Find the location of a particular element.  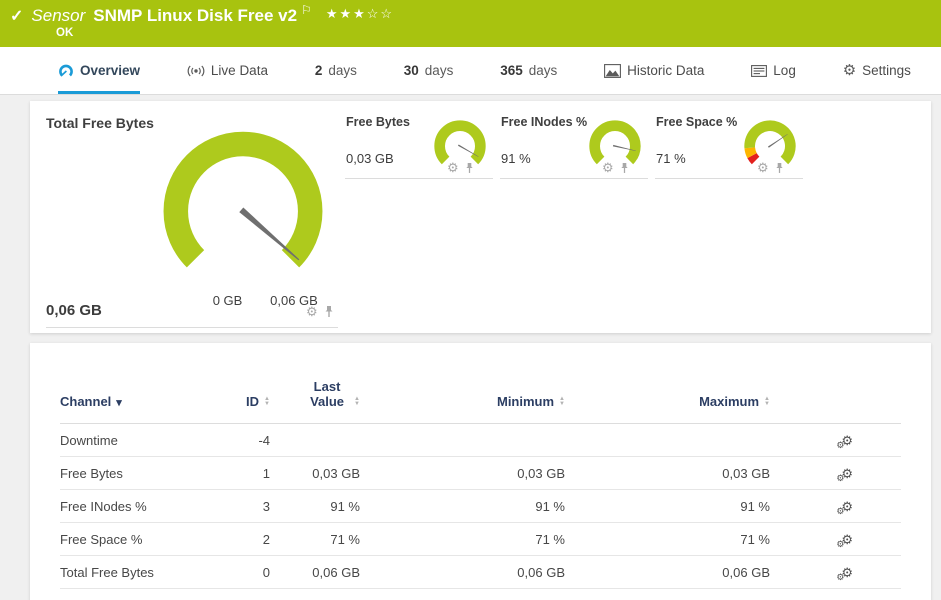

tab-live-data: Live Data is located at coordinates (227, 70).